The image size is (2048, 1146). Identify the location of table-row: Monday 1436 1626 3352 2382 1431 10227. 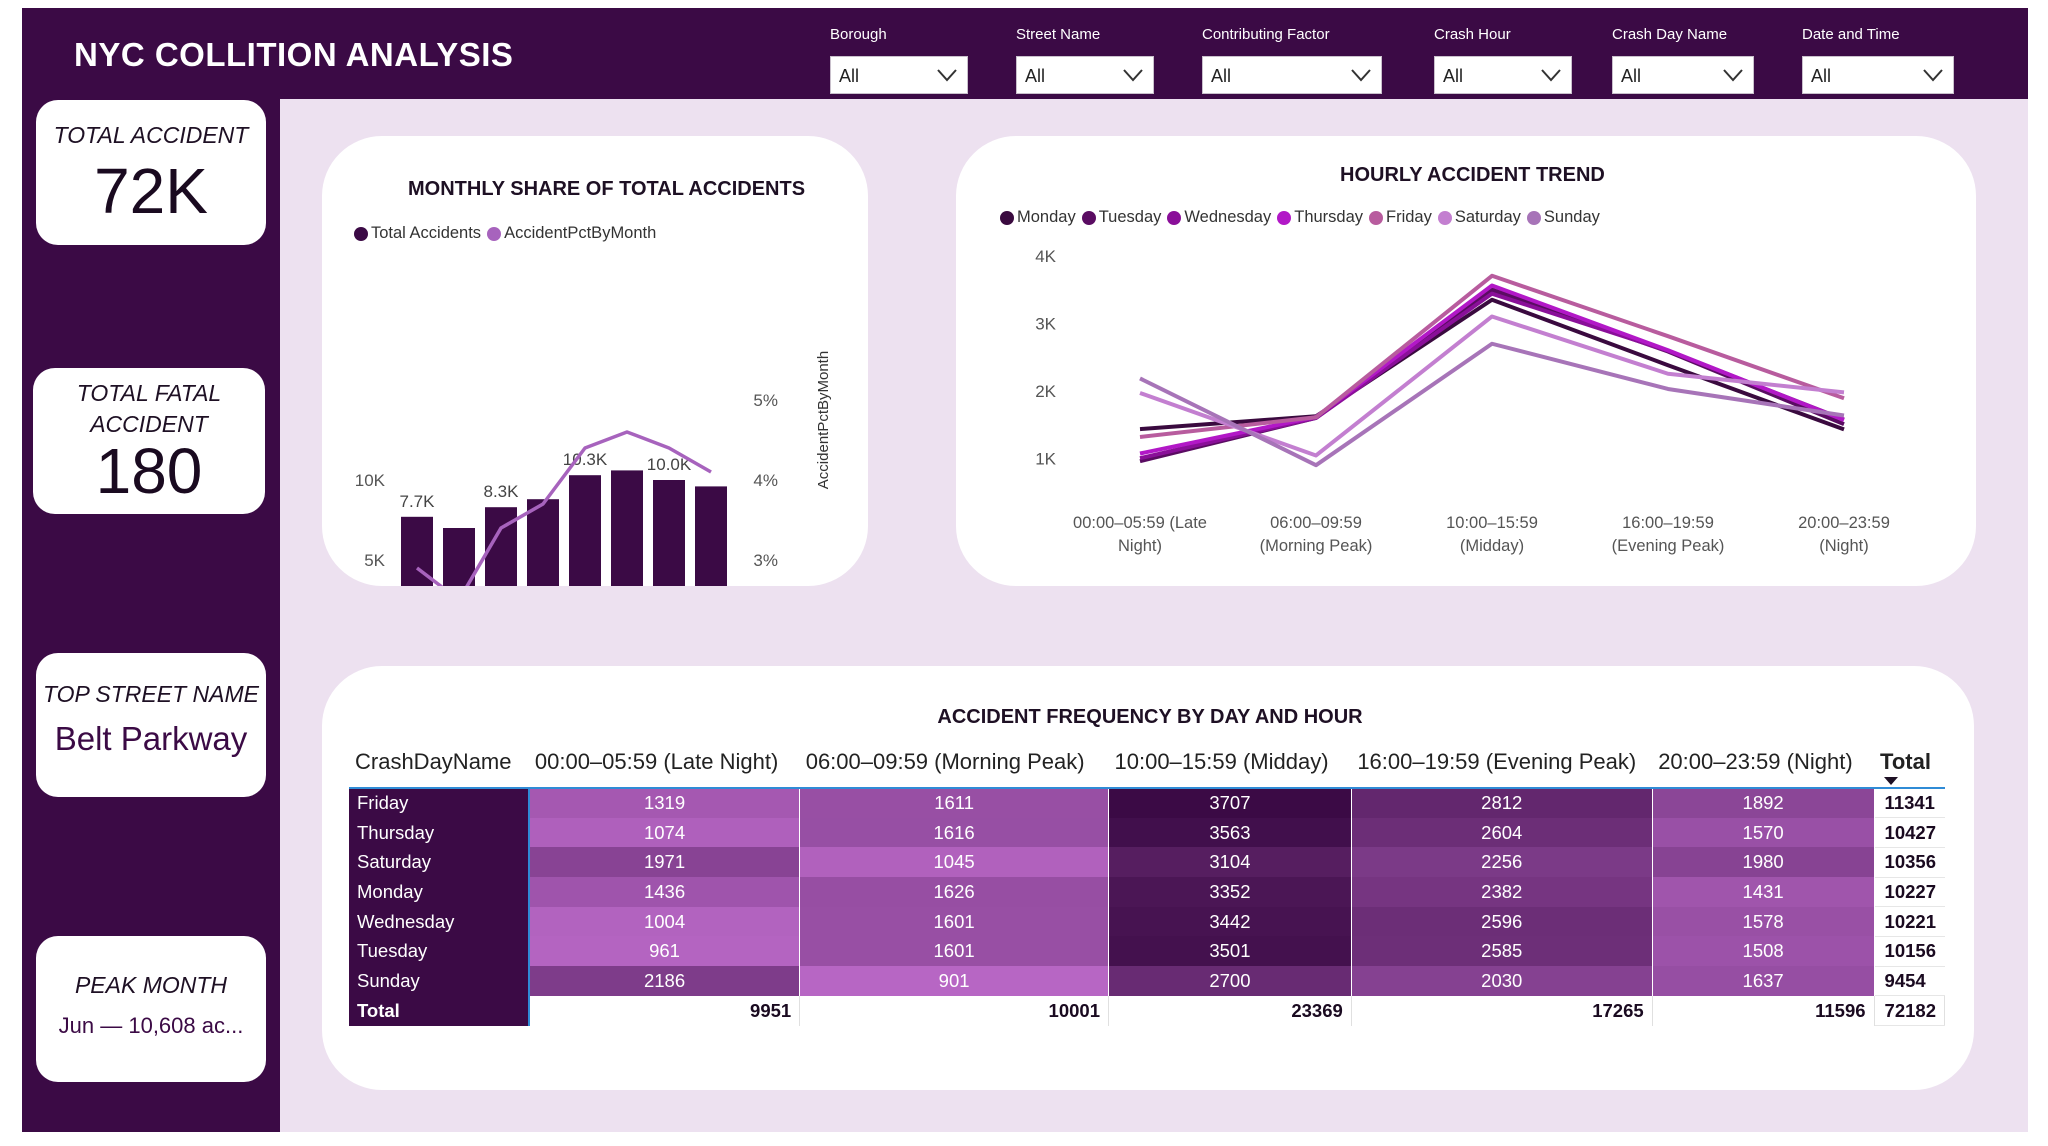
(1147, 892).